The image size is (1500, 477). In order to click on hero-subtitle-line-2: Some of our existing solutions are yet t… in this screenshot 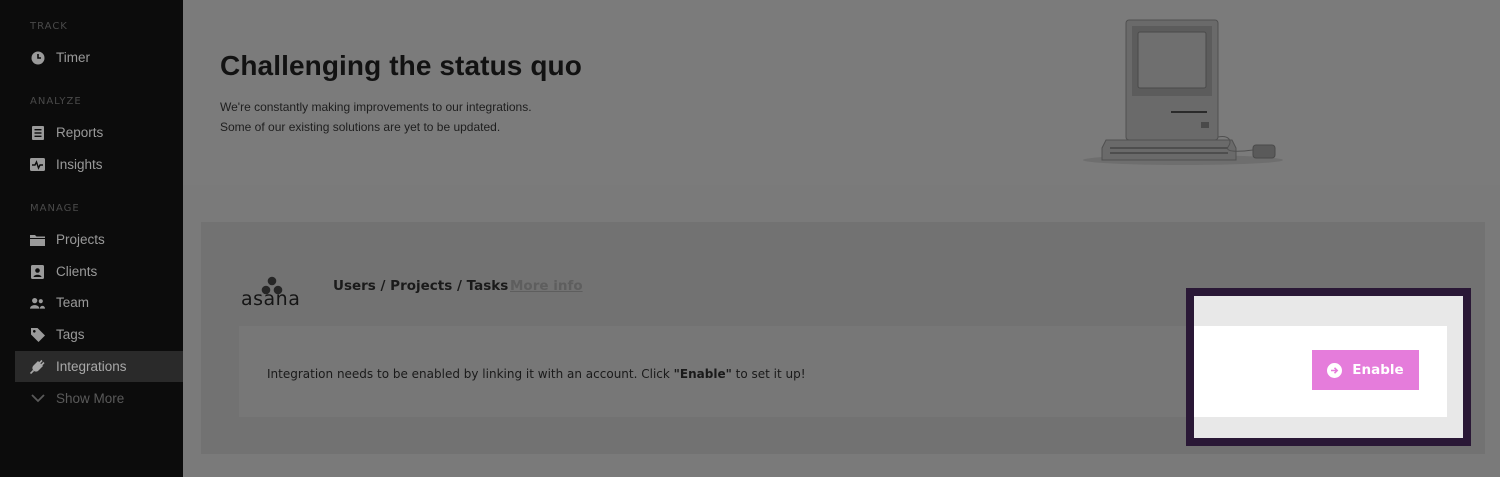, I will do `click(360, 127)`.